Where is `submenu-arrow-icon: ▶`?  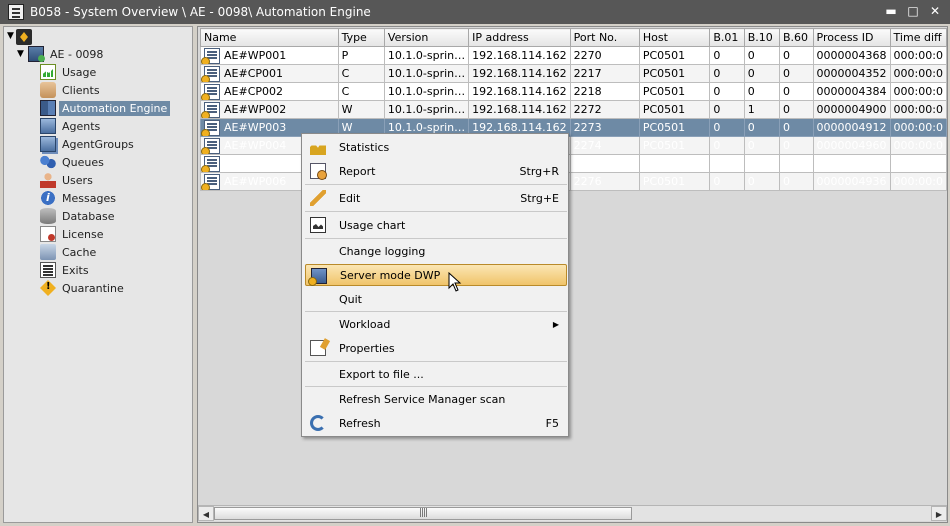 submenu-arrow-icon: ▶ is located at coordinates (555, 324).